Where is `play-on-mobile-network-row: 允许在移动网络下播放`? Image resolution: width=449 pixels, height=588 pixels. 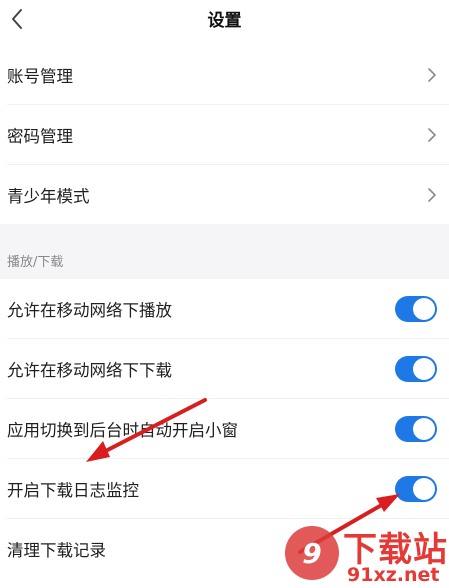
play-on-mobile-network-row: 允许在移动网络下播放 is located at coordinates (224, 309).